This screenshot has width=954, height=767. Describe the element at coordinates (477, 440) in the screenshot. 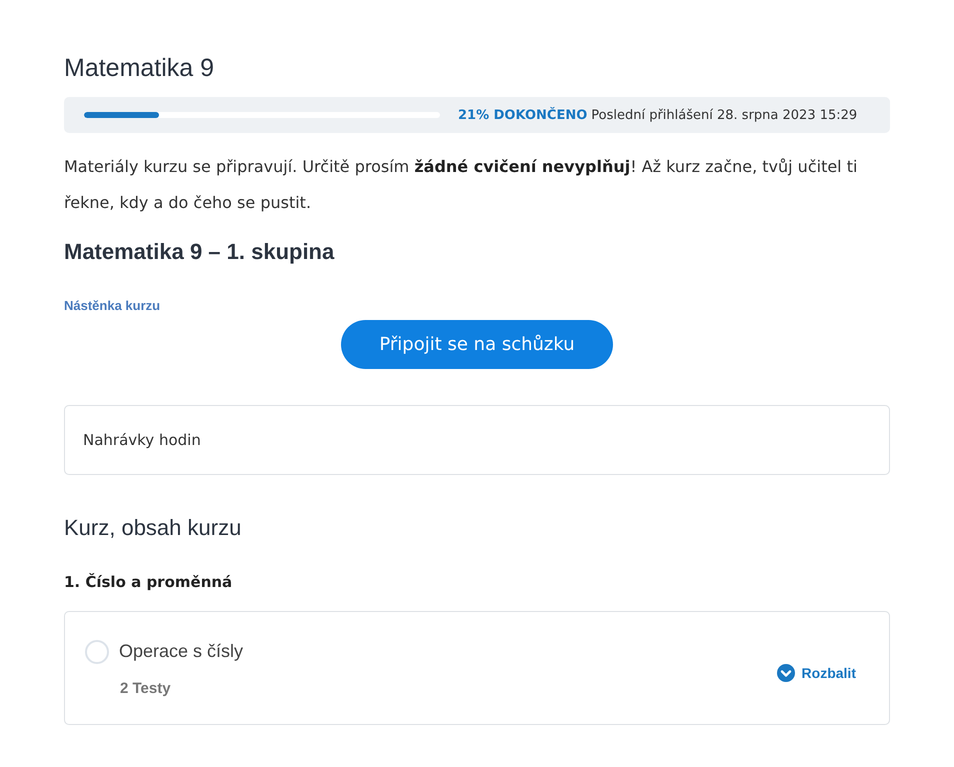

I see `recordings-card: Nahrávky hodin` at that location.